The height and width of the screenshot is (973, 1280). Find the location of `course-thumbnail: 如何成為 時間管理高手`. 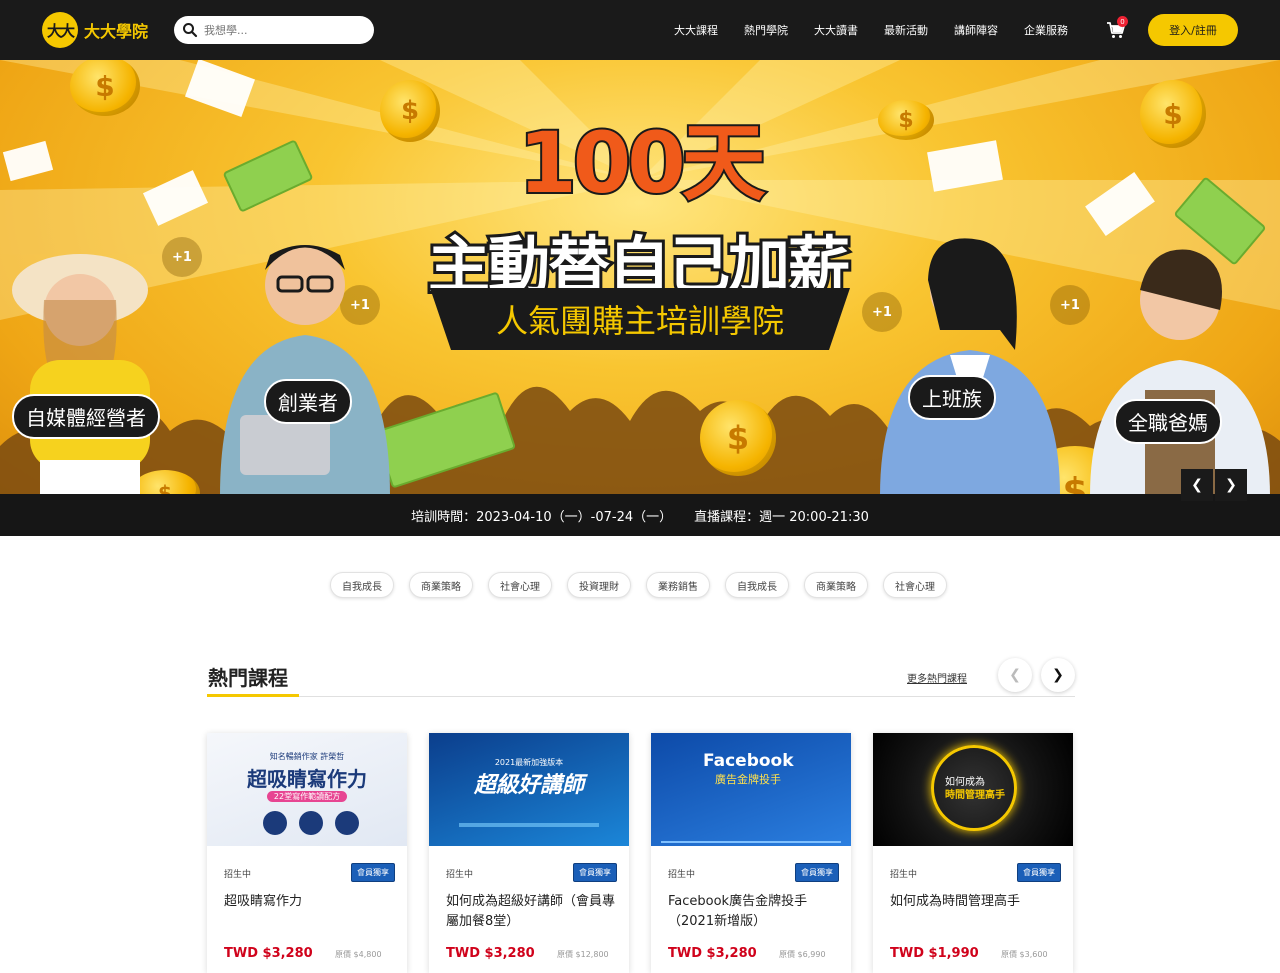

course-thumbnail: 如何成為 時間管理高手 is located at coordinates (973, 789).